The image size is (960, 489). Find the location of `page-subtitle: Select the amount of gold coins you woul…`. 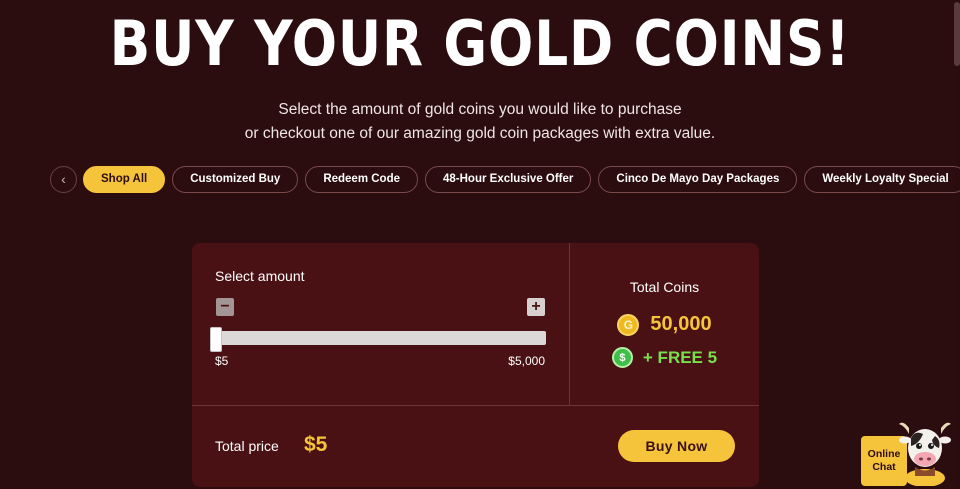

page-subtitle: Select the amount of gold coins you woul… is located at coordinates (480, 122).